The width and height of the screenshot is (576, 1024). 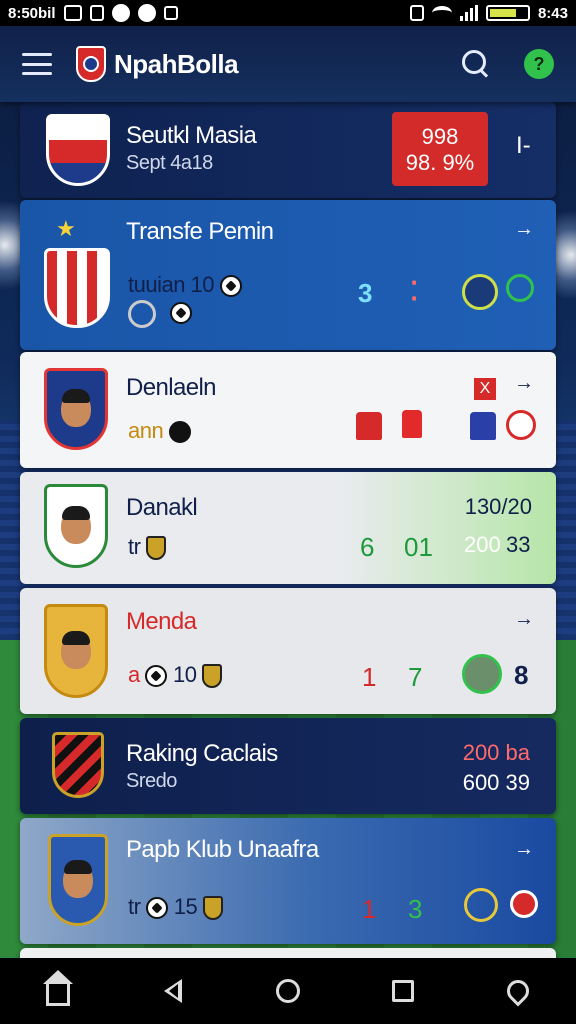 What do you see at coordinates (32, 13) in the screenshot?
I see `status-left-text: 8:50bil` at bounding box center [32, 13].